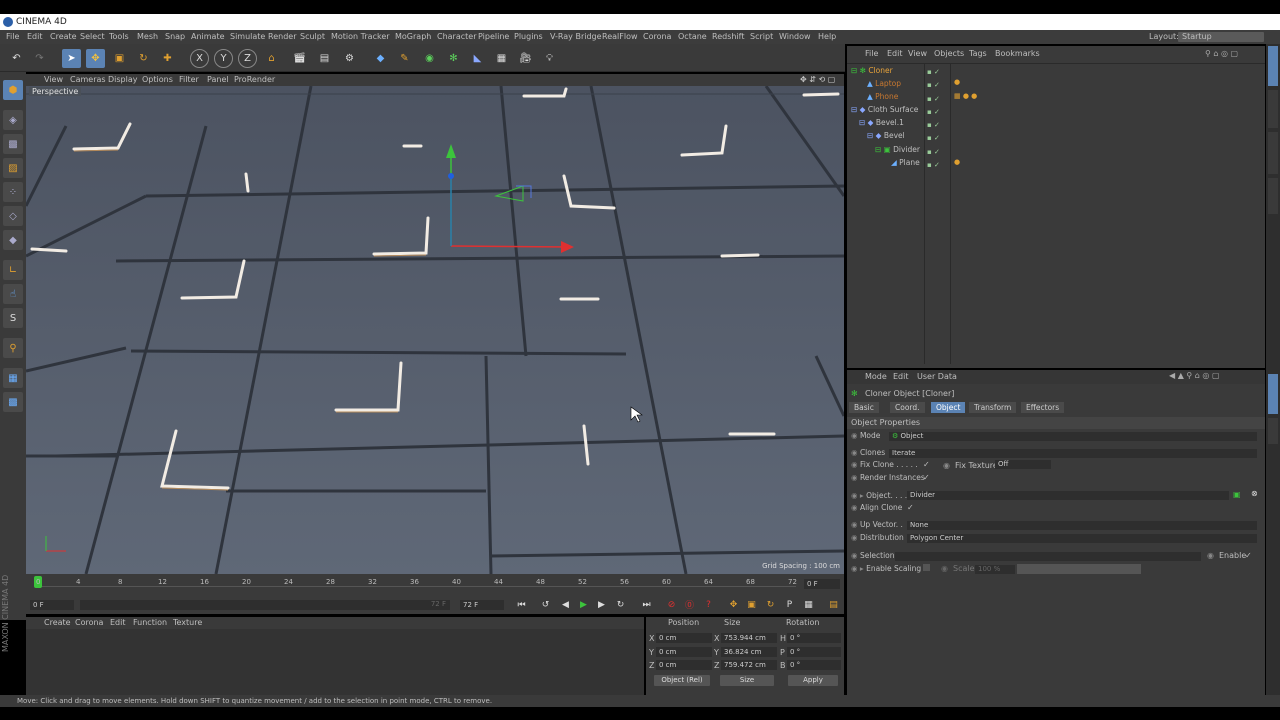 The width and height of the screenshot is (1280, 720). I want to click on object-row-cloth-surface: ⊟ ◆ Cloth Surface, so click(884, 109).